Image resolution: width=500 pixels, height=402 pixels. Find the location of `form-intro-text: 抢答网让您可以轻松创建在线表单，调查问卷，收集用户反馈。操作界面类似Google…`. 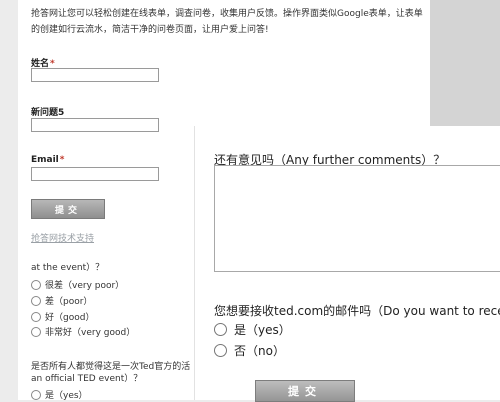

form-intro-text: 抢答网让您可以轻松创建在线表单，调查问卷，收集用户反馈。操作界面类似Google… is located at coordinates (227, 22).